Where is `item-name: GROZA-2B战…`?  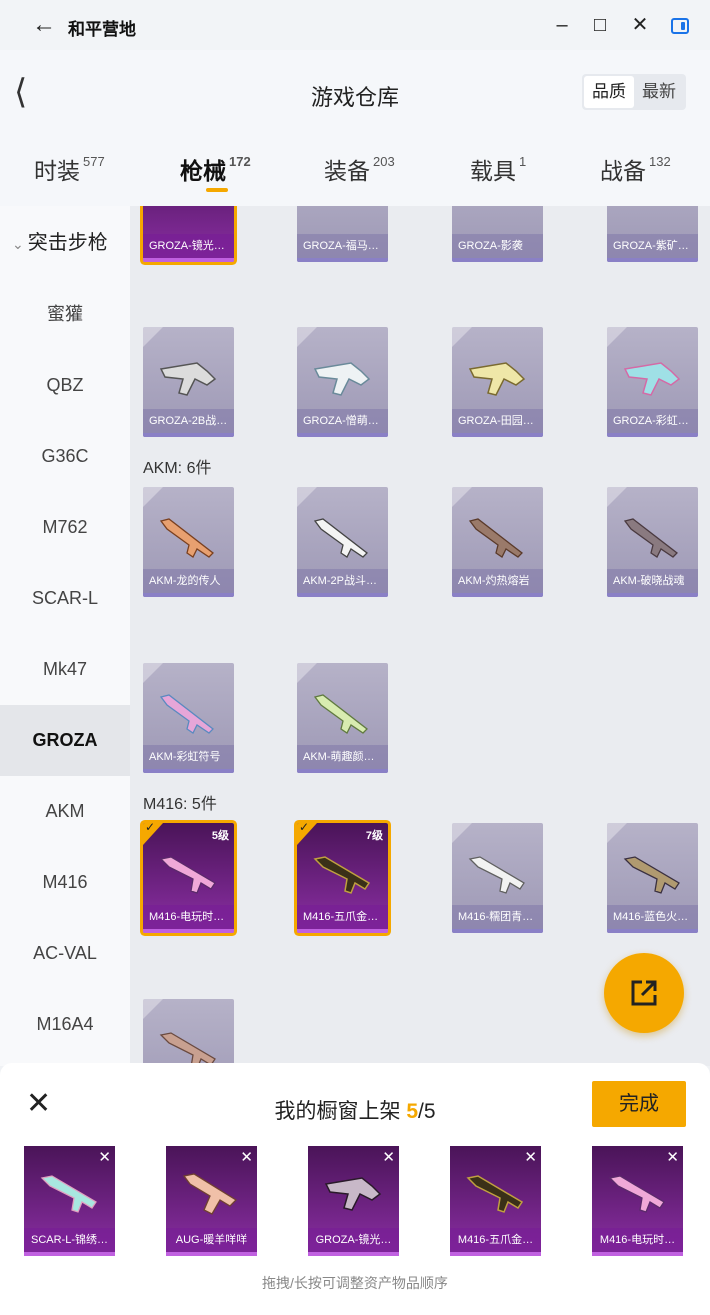
item-name: GROZA-2B战… is located at coordinates (188, 421).